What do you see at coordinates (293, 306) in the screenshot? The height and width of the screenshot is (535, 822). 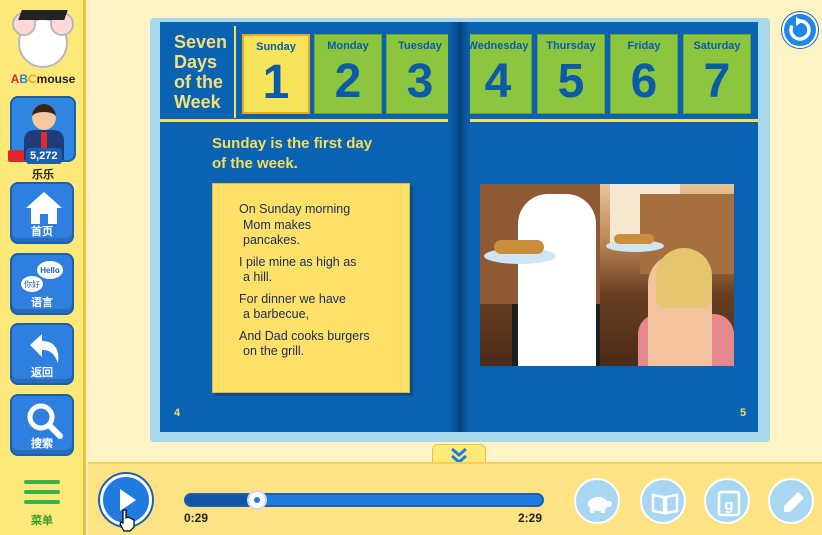 I see `poem-stanza: For dinner we have a barbecue,` at bounding box center [293, 306].